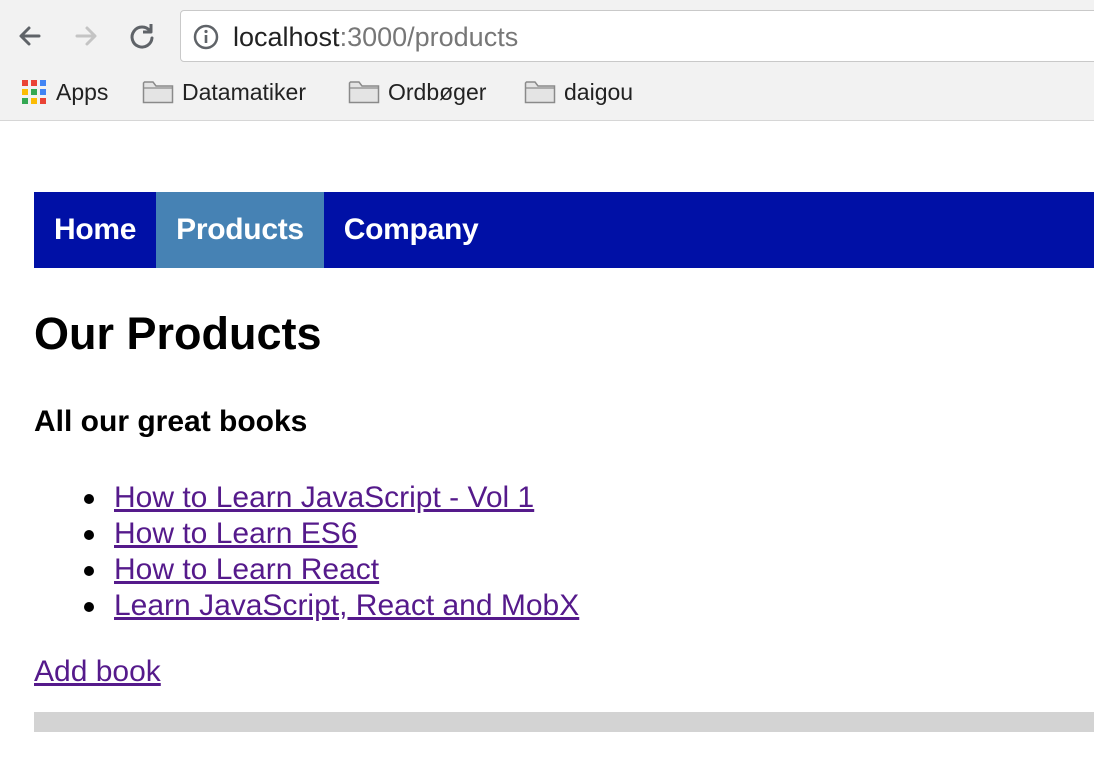  I want to click on back-button, so click(30, 36).